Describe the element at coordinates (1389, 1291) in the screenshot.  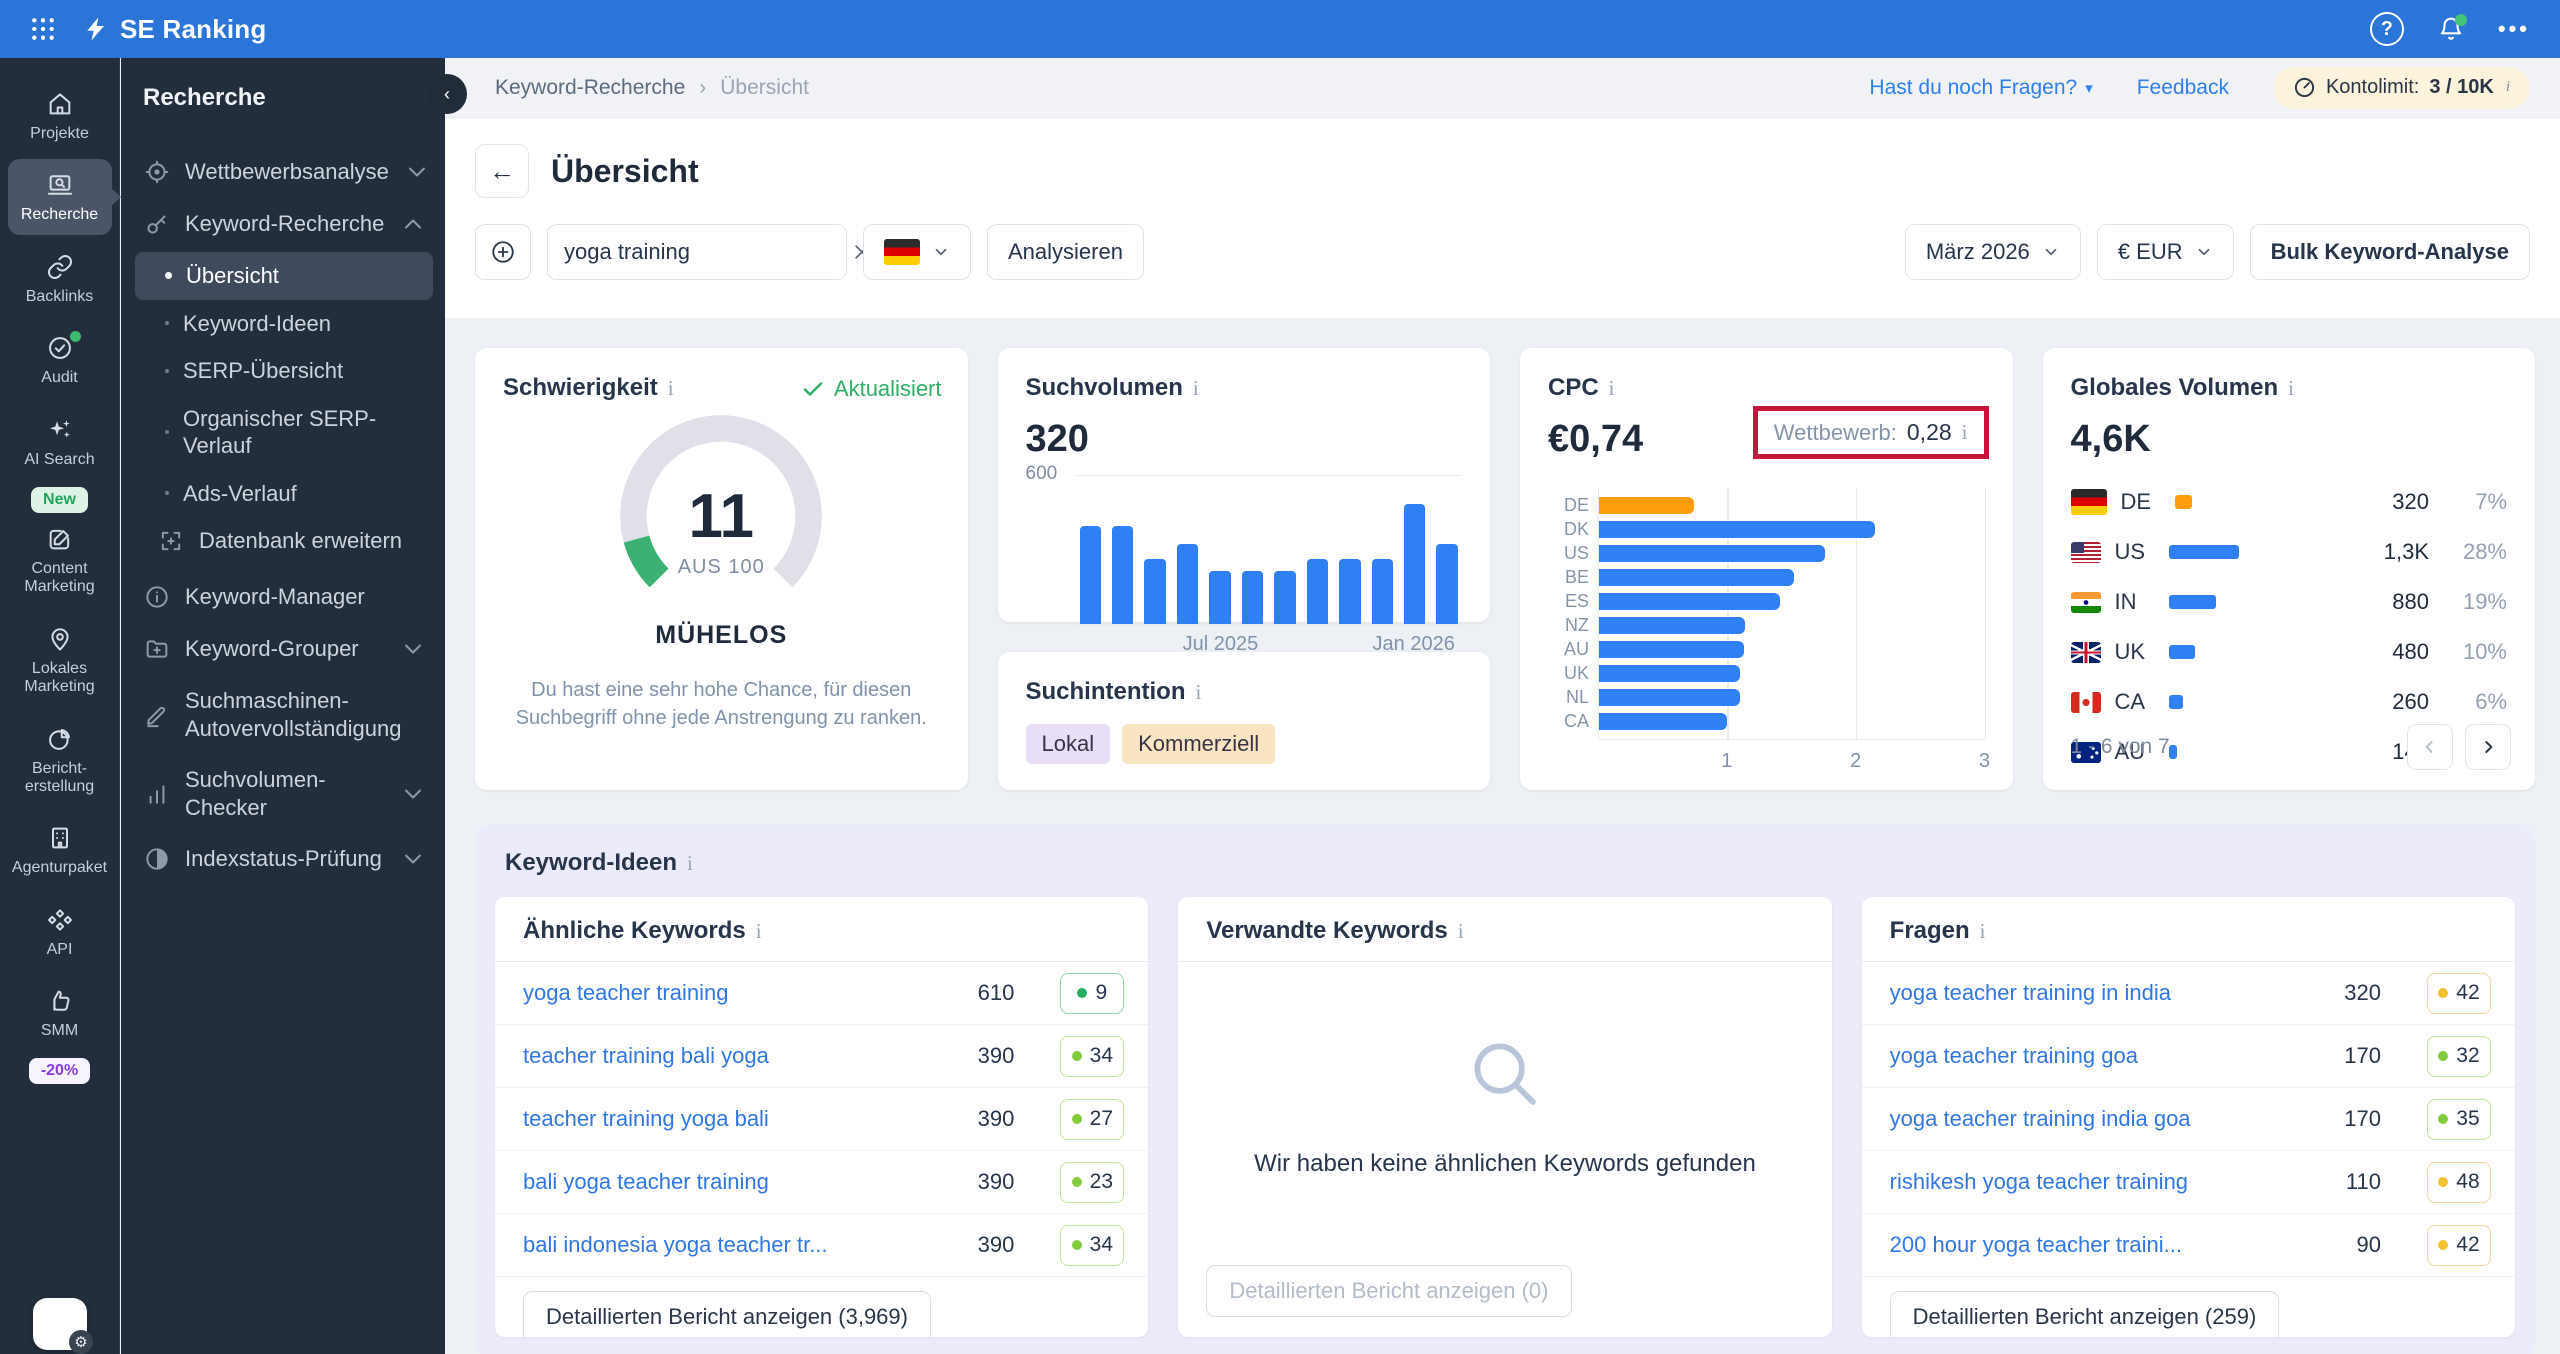
I see `related-detailed-report-button: Detaillierten Bericht anzeigen (0)` at that location.